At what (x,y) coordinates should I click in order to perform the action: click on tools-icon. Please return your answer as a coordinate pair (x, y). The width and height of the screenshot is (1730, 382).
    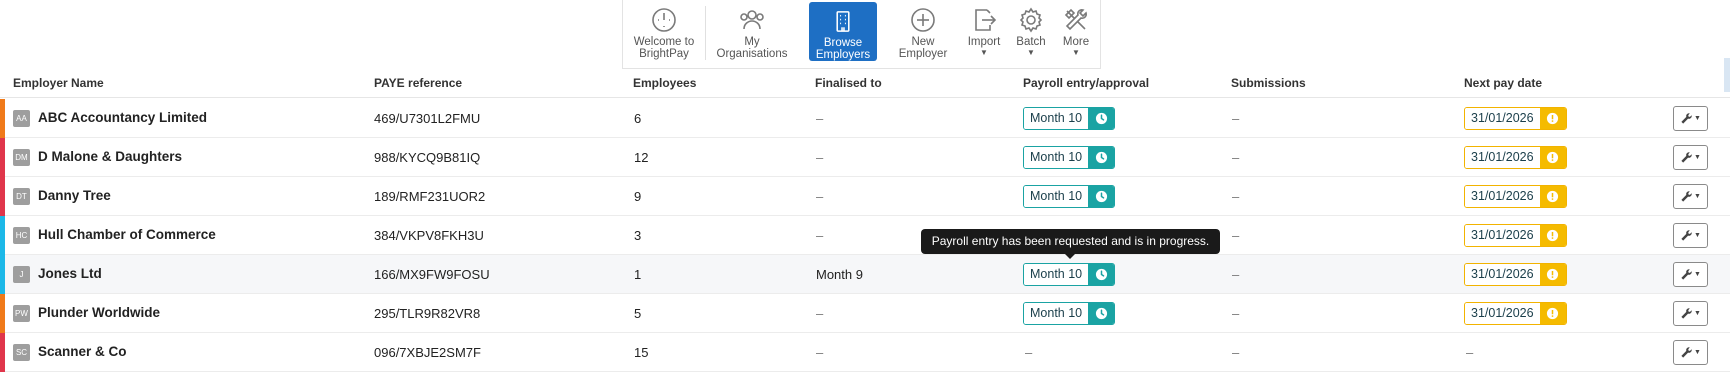
    Looking at the image, I should click on (1075, 19).